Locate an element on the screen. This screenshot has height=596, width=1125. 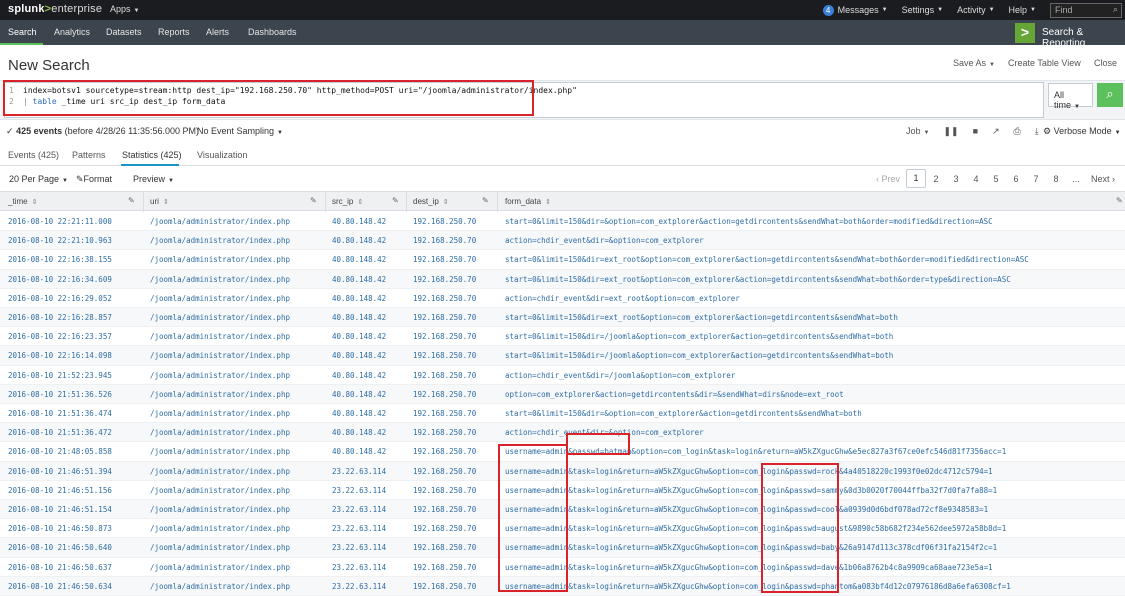
nav-reports: Reports is located at coordinates (174, 32).